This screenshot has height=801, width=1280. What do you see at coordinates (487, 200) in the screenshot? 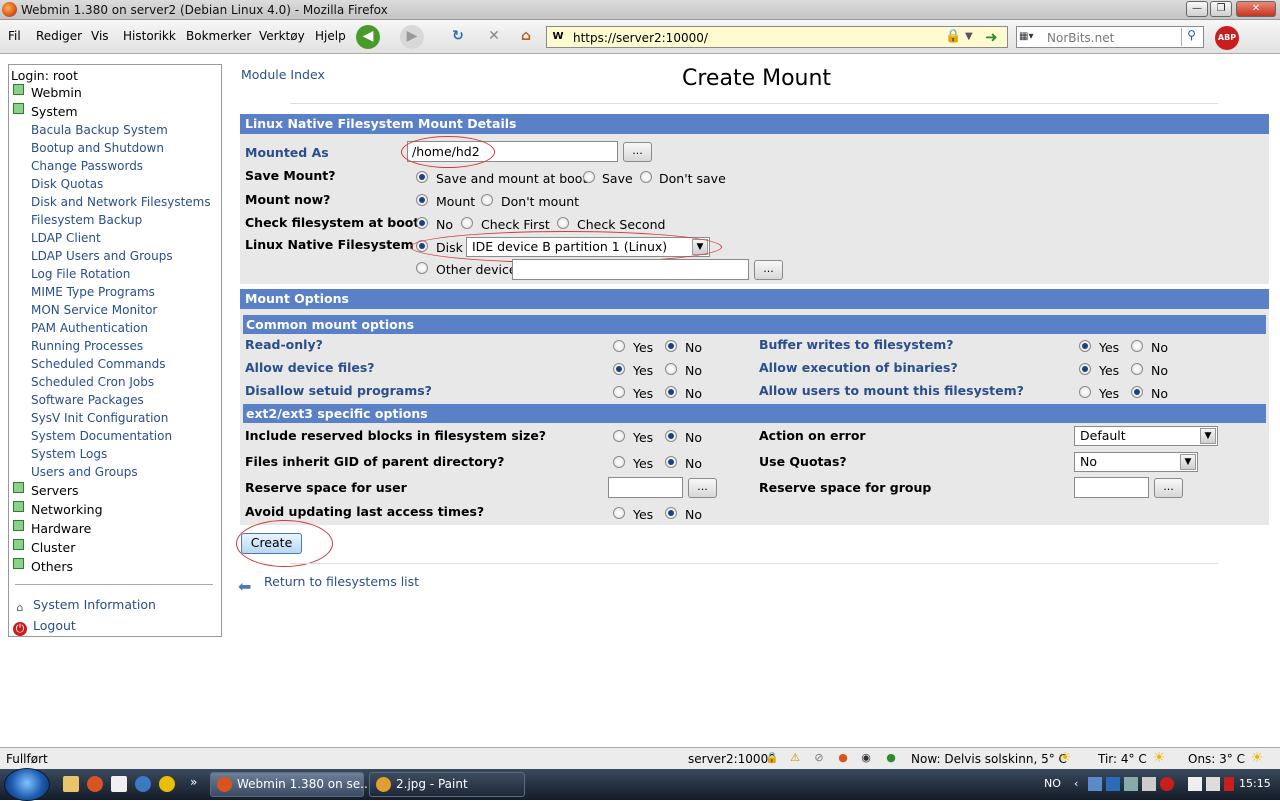
I see `dont-mount-radio` at bounding box center [487, 200].